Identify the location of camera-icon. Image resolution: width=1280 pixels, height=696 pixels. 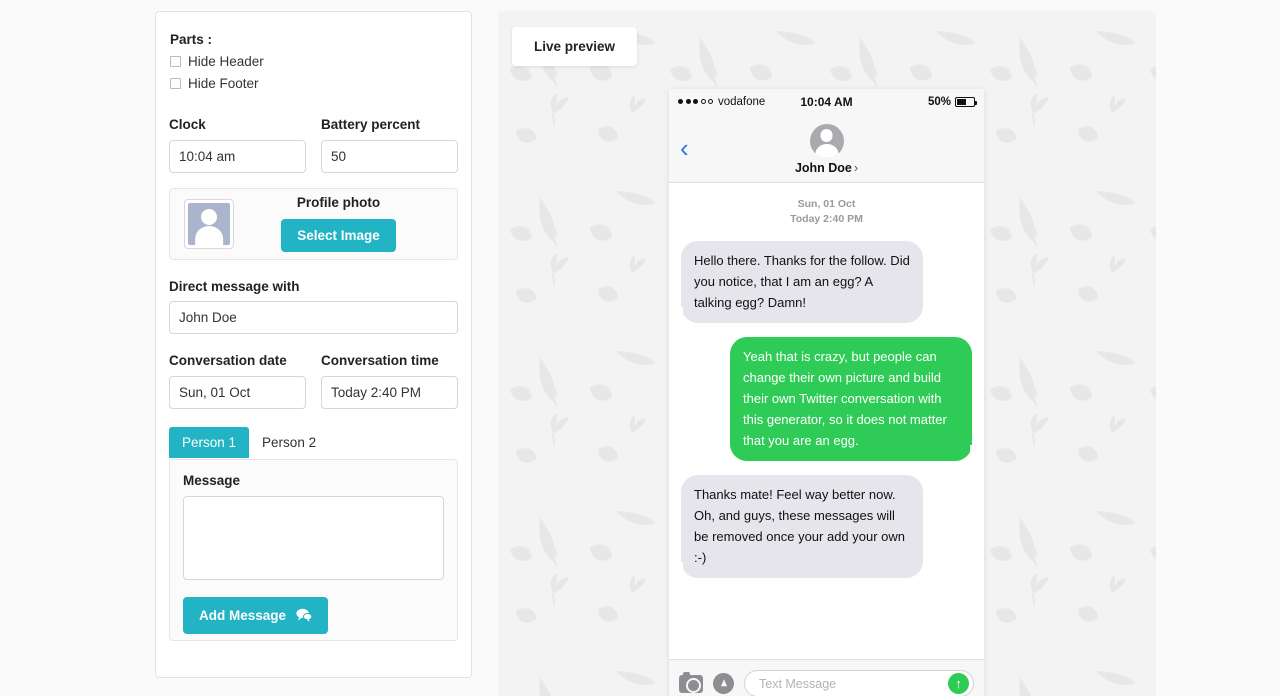
(691, 682).